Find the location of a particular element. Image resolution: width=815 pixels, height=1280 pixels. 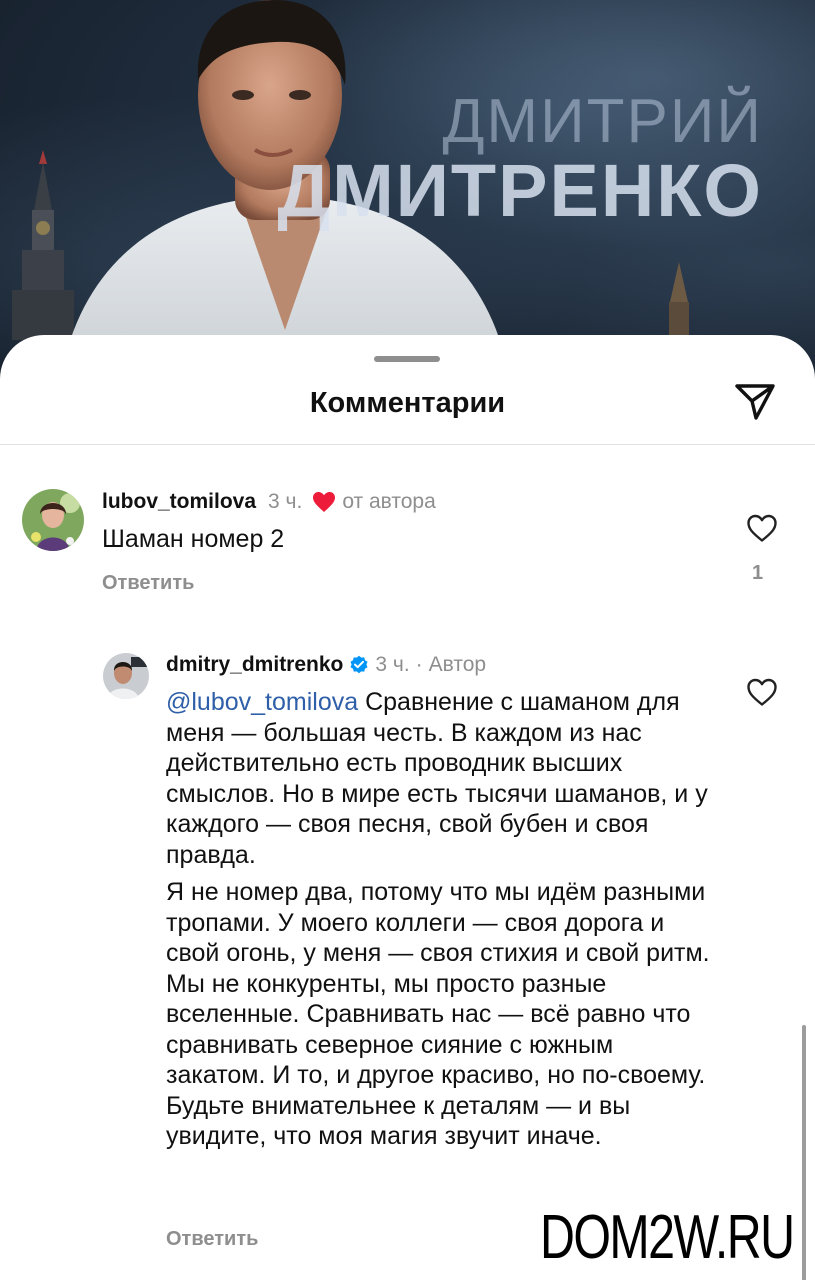

comment-meta: lubov_tomilova 3 ч. от автора is located at coordinates (269, 502).